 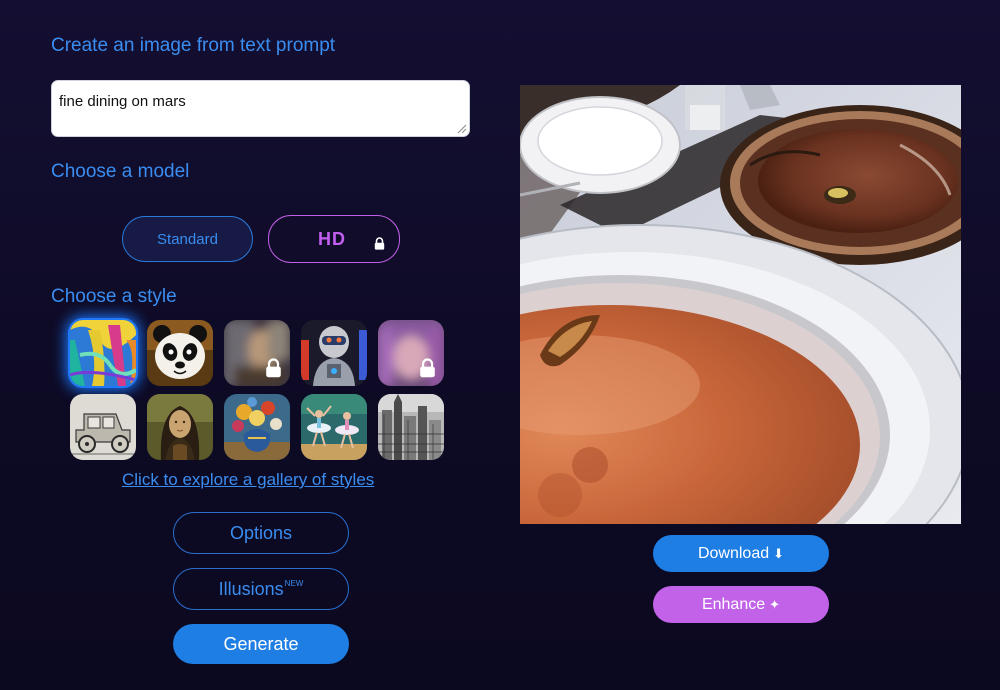 I want to click on gallery-styles-link: Click to explore a gallery of styles, so click(x=248, y=480).